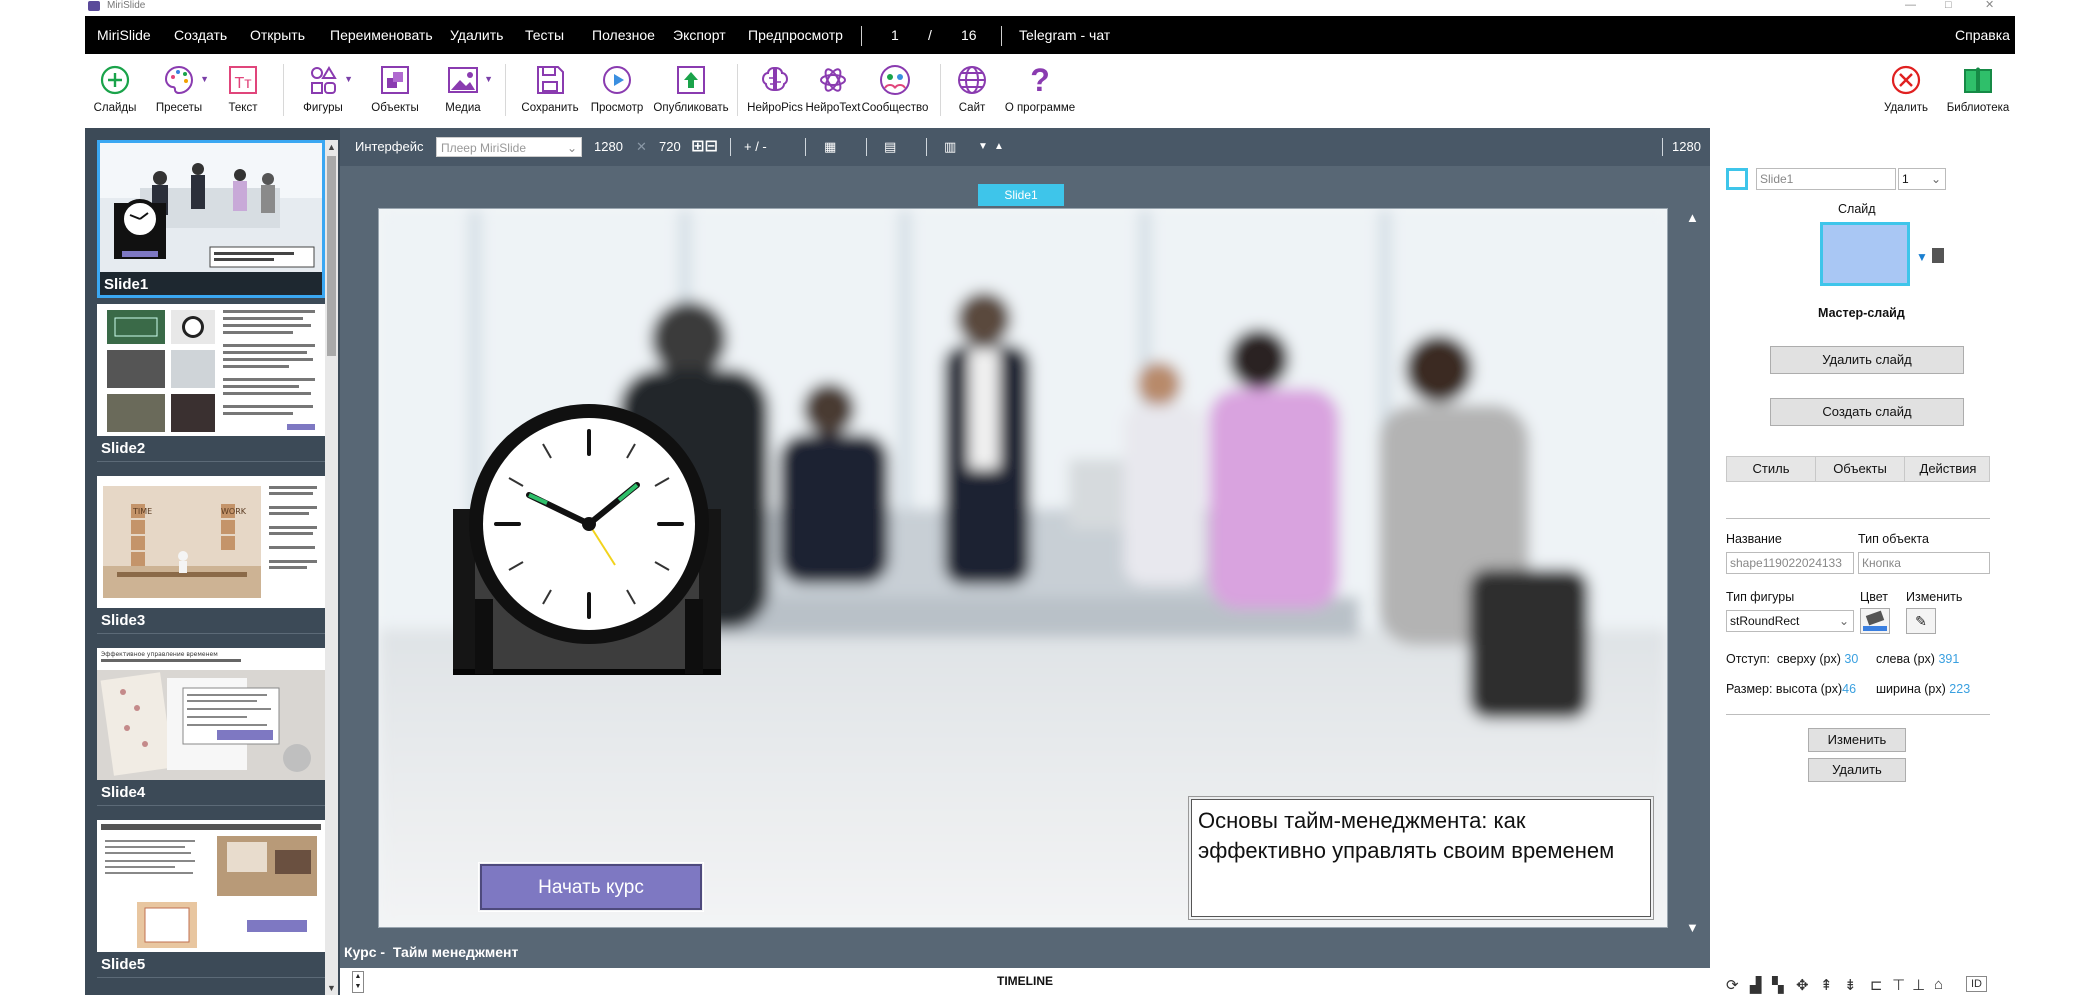 This screenshot has height=995, width=2079. Describe the element at coordinates (179, 91) in the screenshot. I see `presets-button: ▼ Пресеты` at that location.